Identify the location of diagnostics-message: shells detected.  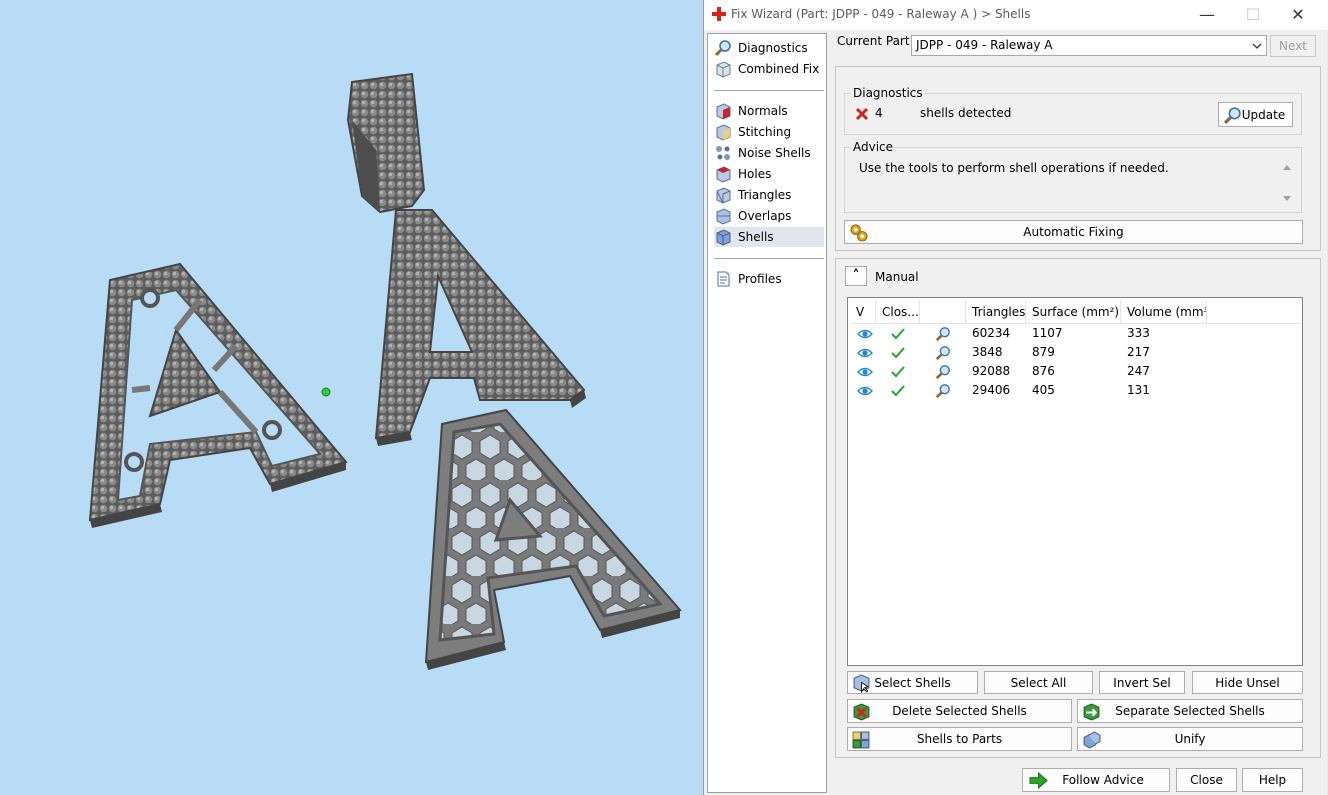
(966, 113).